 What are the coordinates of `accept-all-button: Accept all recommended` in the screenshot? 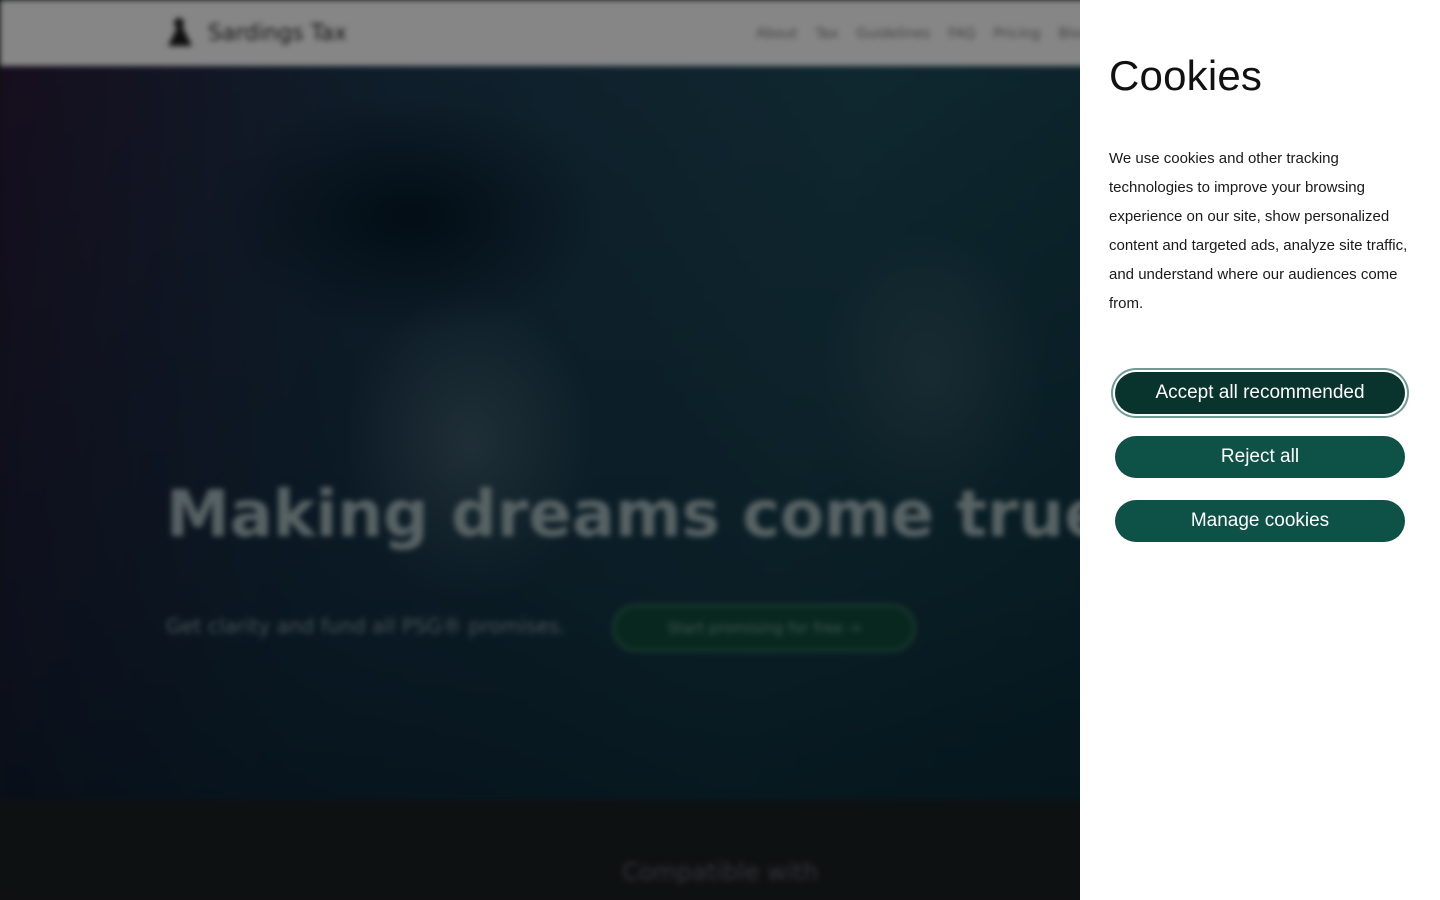 It's located at (1260, 393).